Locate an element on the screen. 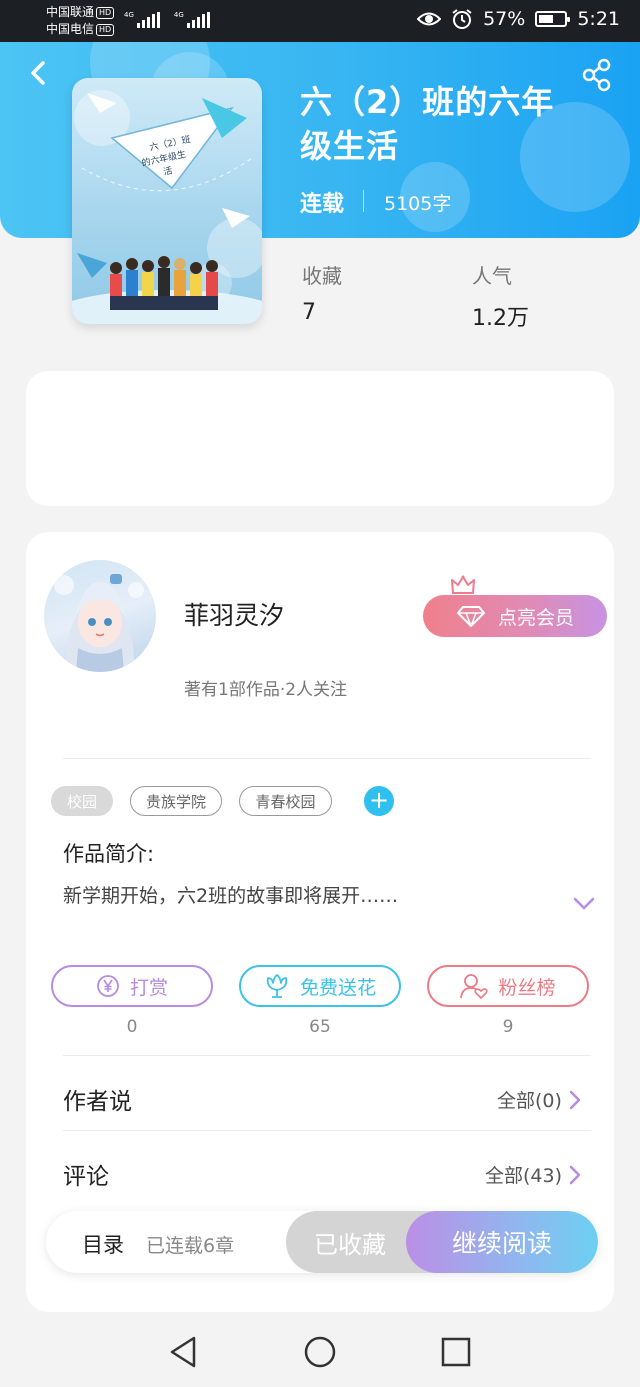 The height and width of the screenshot is (1387, 640). flower-count: 65 is located at coordinates (320, 1027).